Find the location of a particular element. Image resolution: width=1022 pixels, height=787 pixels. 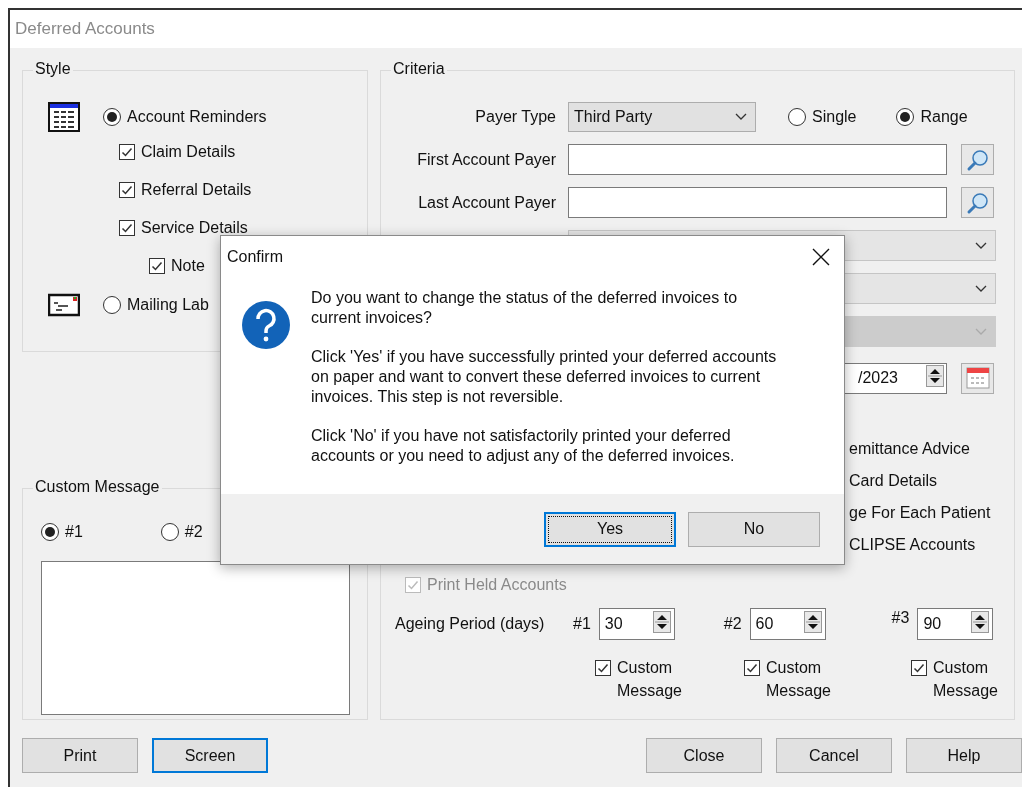

action-button: Close is located at coordinates (704, 755).